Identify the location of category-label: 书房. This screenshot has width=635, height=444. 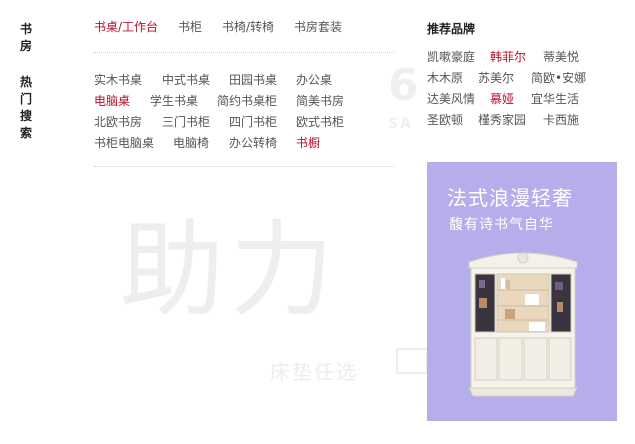
(26, 37).